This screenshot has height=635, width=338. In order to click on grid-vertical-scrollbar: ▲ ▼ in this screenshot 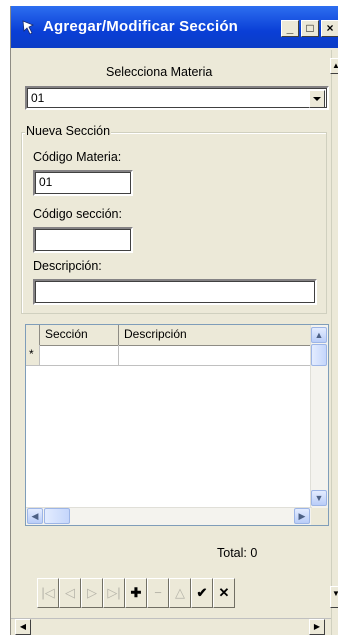, I will do `click(319, 416)`.